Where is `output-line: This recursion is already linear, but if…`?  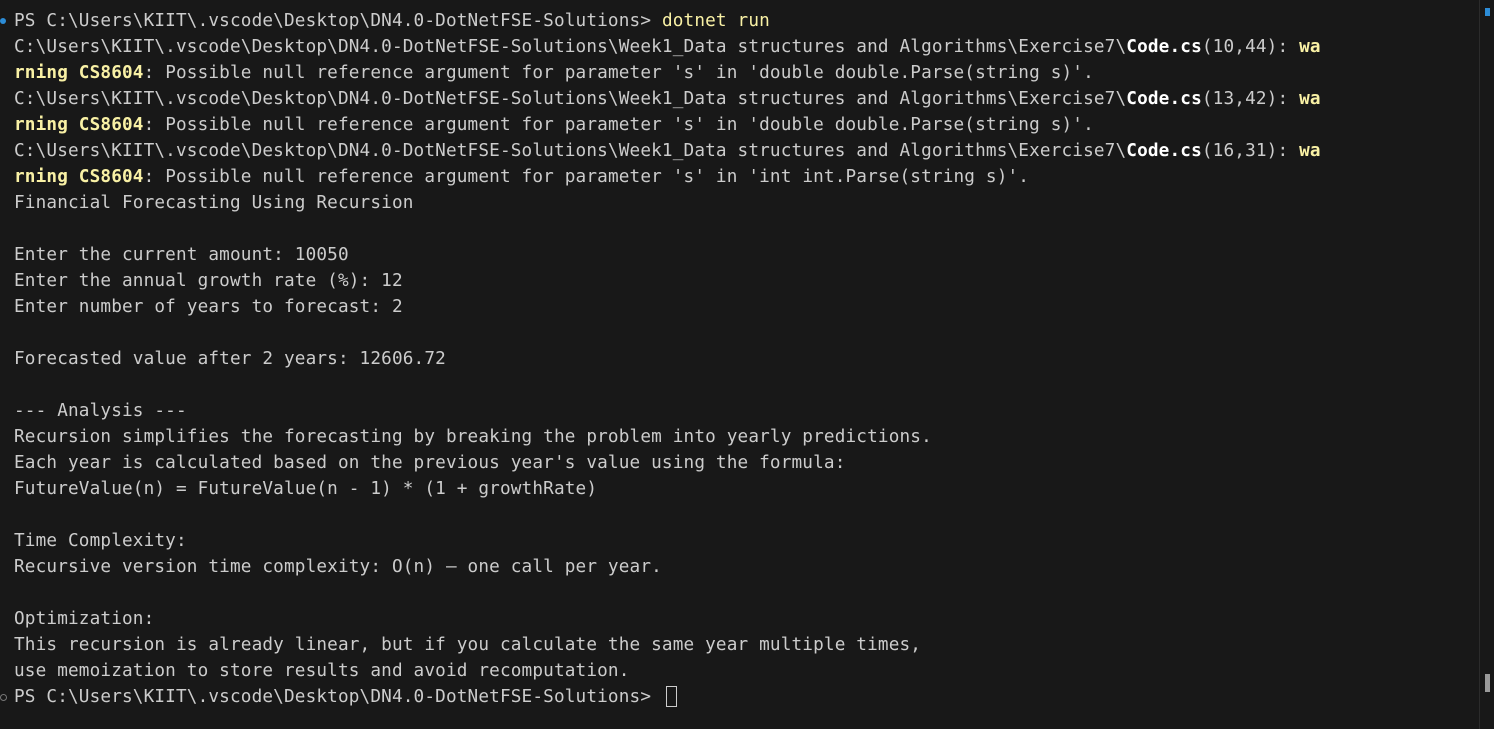
output-line: This recursion is already linear, but if… is located at coordinates (468, 645).